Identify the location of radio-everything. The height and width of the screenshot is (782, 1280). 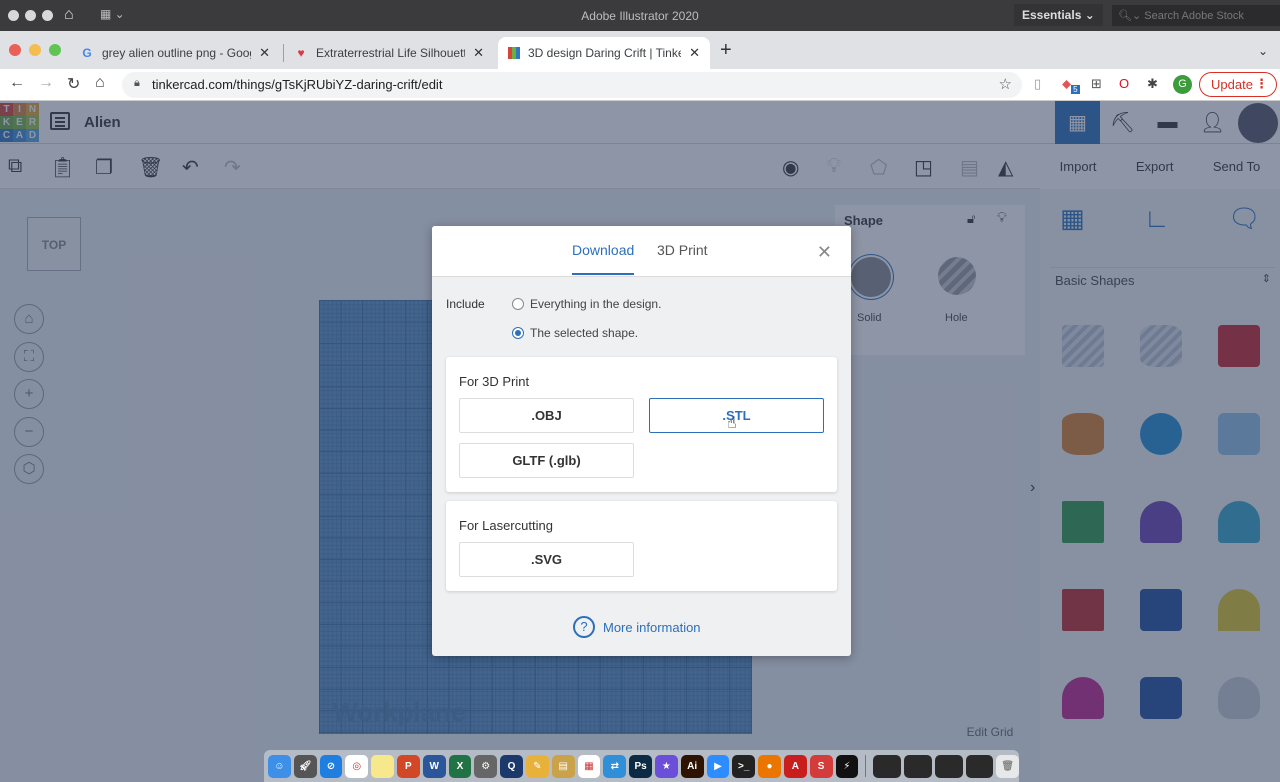
(518, 304).